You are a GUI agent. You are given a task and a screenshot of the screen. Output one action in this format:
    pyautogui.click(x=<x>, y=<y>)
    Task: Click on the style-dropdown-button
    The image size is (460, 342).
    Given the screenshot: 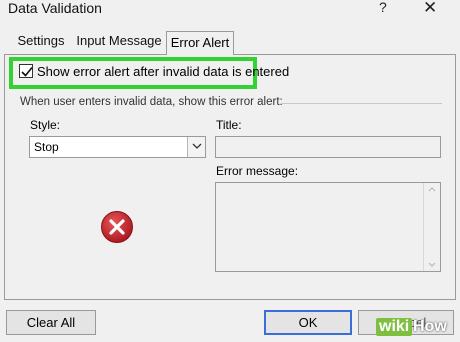 What is the action you would take?
    pyautogui.click(x=196, y=147)
    